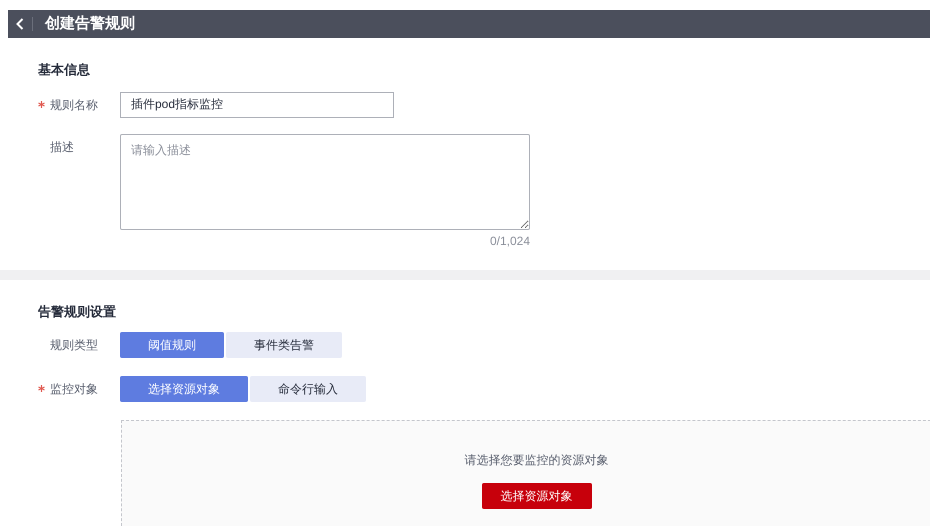 The height and width of the screenshot is (532, 930). I want to click on select-resource-button: 选择资源对象, so click(537, 495).